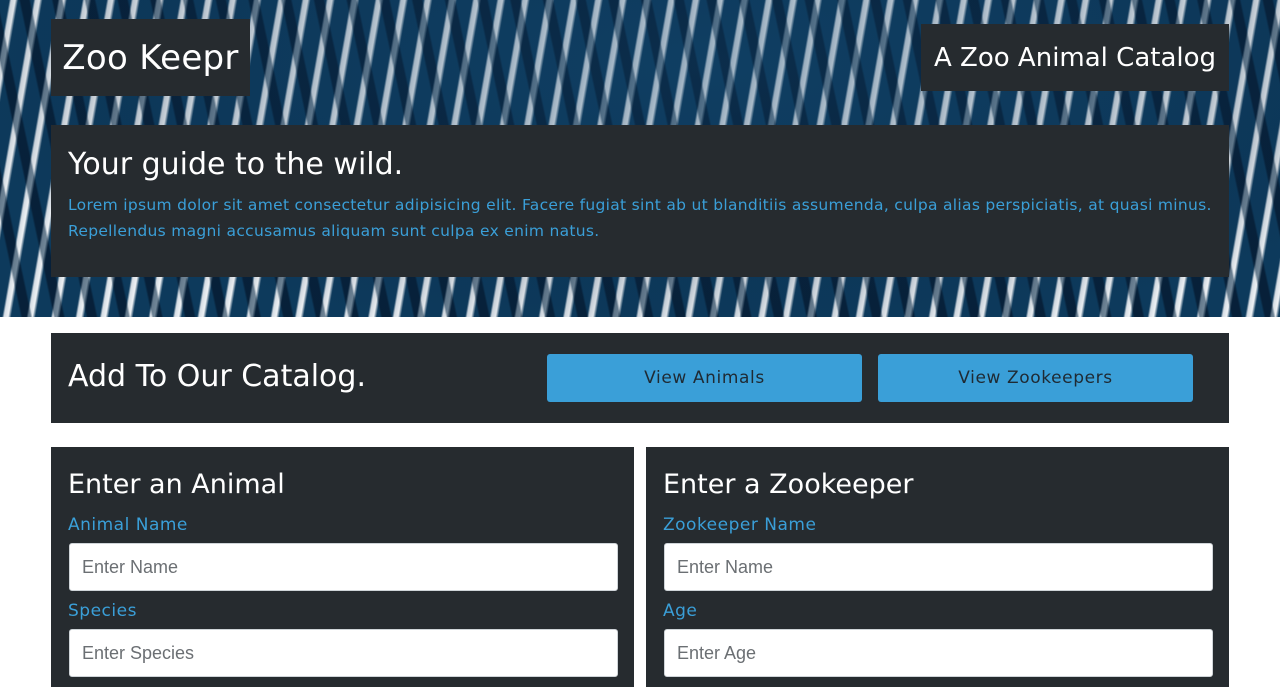 The height and width of the screenshot is (687, 1280). I want to click on animal-name-label: Animal Name, so click(128, 525).